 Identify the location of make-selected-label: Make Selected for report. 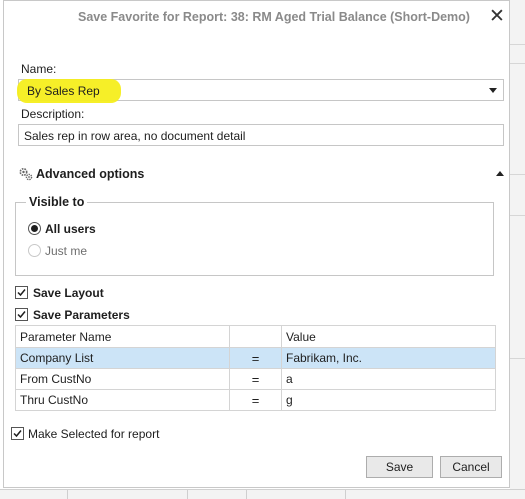
(93, 434).